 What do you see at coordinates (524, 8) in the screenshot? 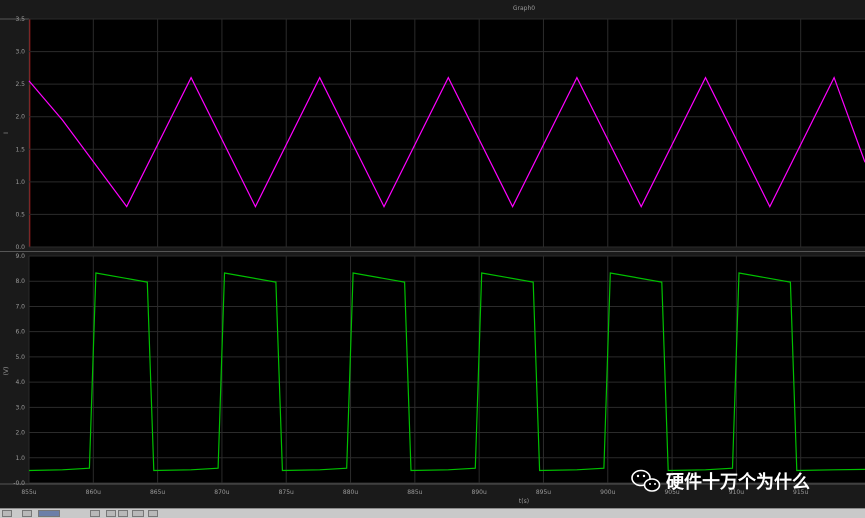
I see `graph-title: Graph0` at bounding box center [524, 8].